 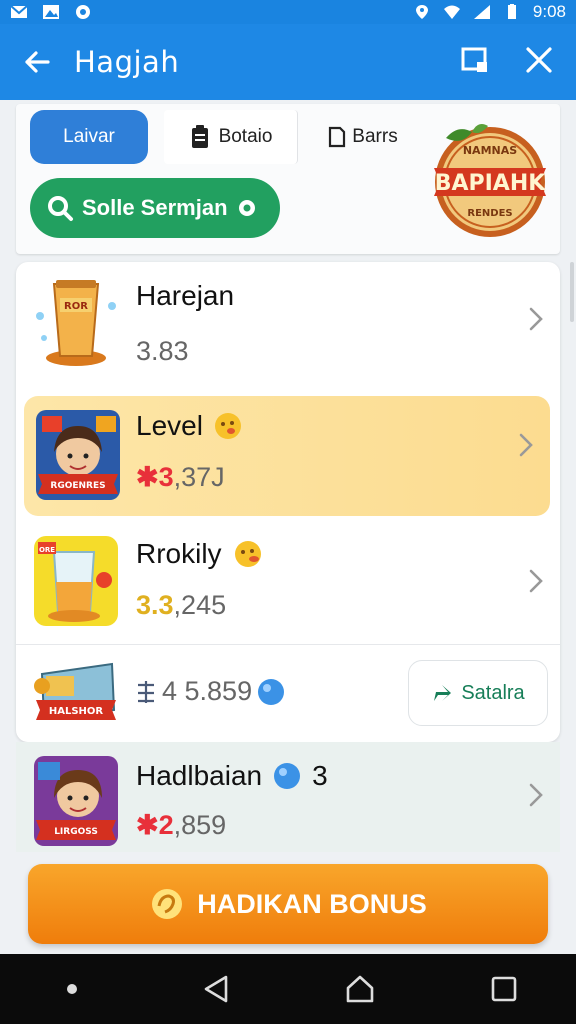 I want to click on badge-main-text: BAPIAHK, so click(x=491, y=183).